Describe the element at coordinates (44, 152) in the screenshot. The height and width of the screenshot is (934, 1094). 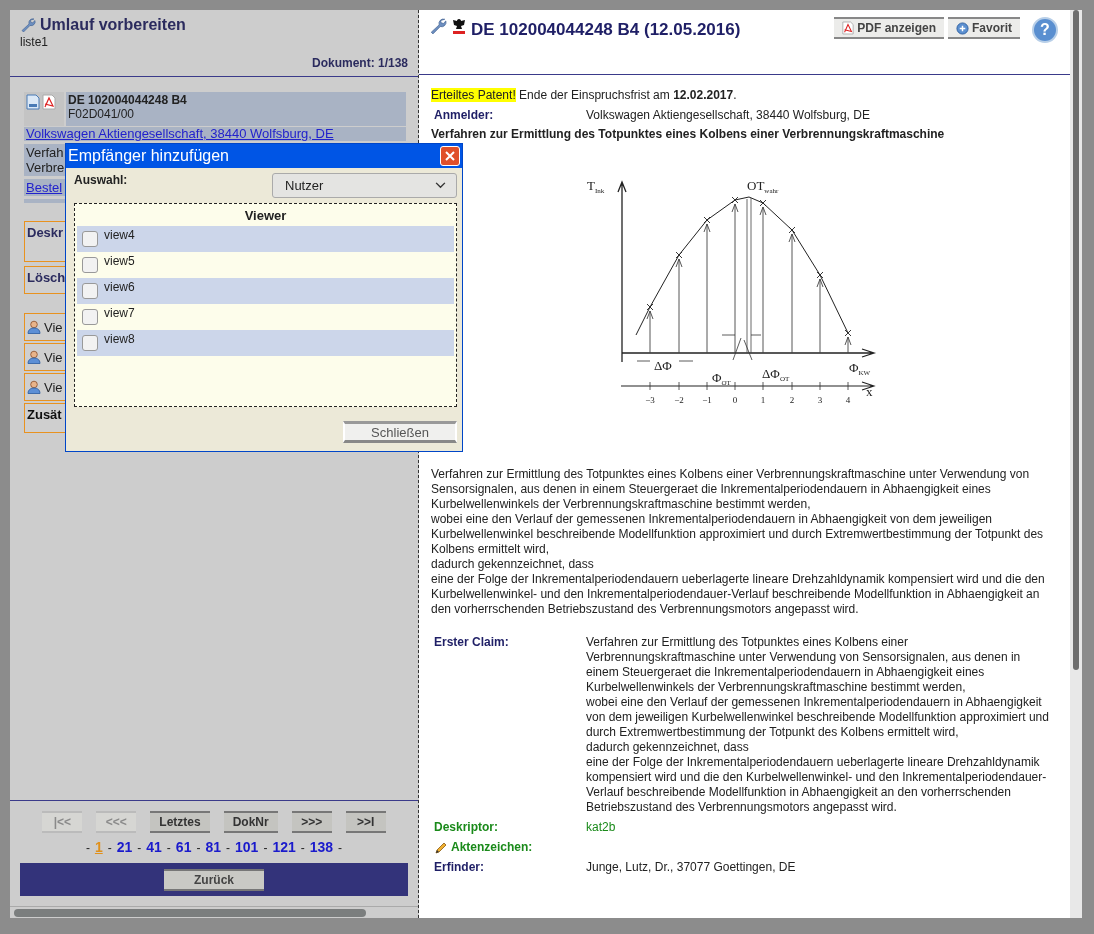
I see `title-line: Verfah` at that location.